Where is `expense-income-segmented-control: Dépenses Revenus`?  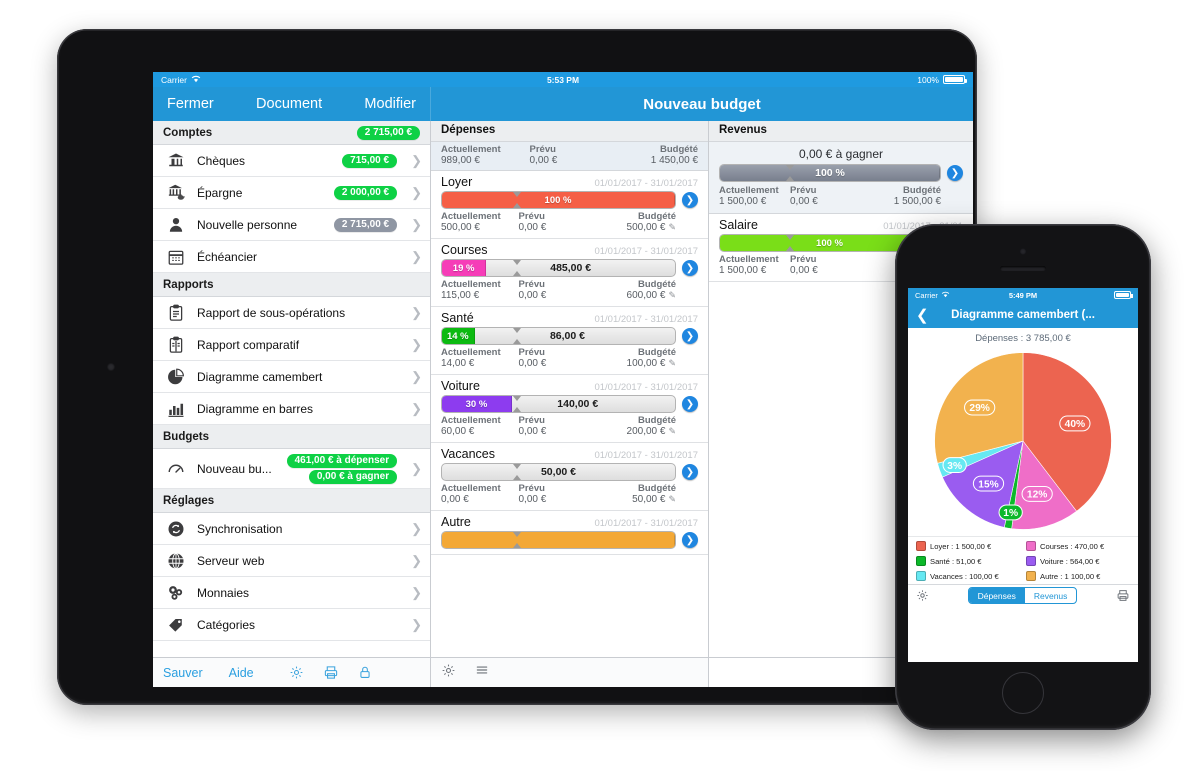 expense-income-segmented-control: Dépenses Revenus is located at coordinates (1022, 595).